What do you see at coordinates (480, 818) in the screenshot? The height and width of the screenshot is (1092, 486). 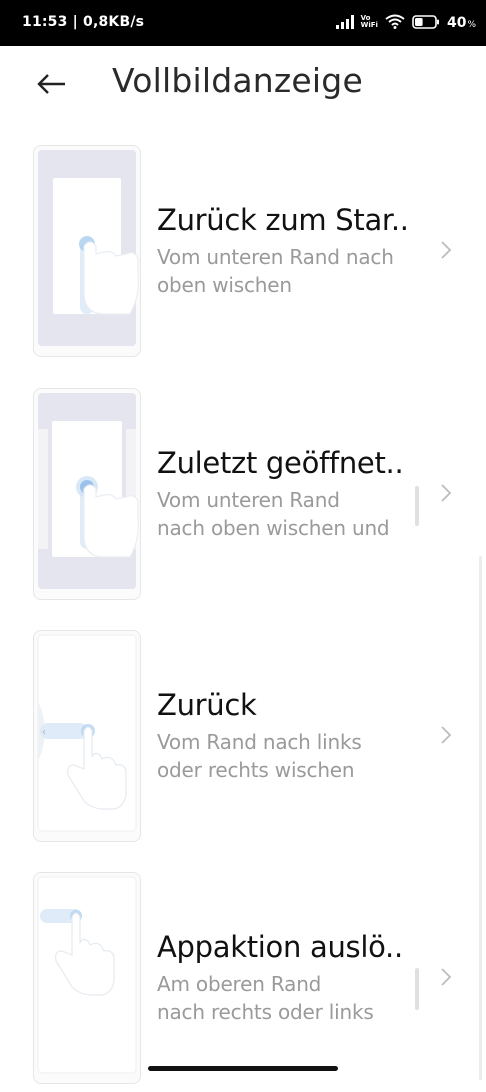 I see `page-scrollbar` at bounding box center [480, 818].